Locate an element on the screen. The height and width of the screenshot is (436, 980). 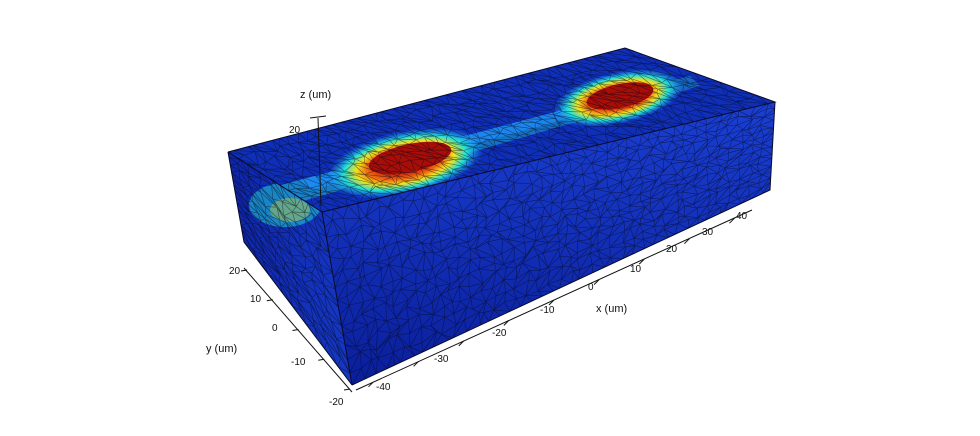
z-axis-title: z (um) is located at coordinates (315, 95).